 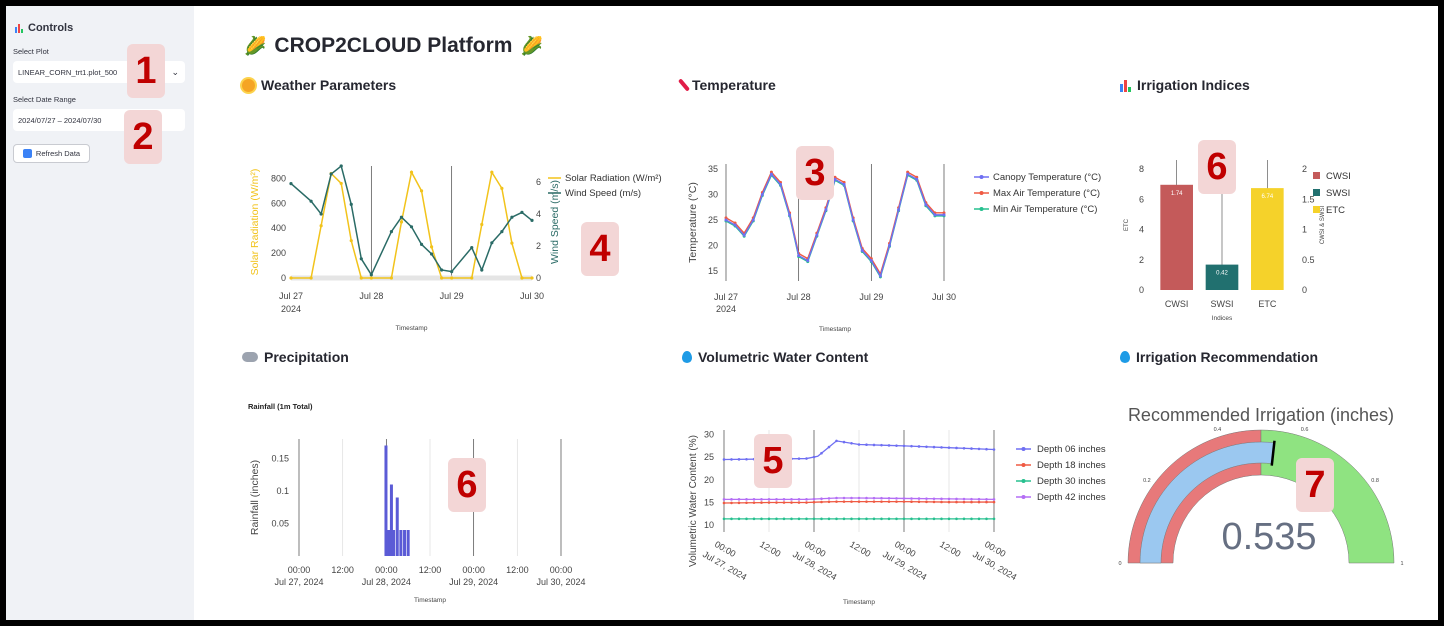 I want to click on x-tick-label: CWSI, so click(x=1177, y=304).